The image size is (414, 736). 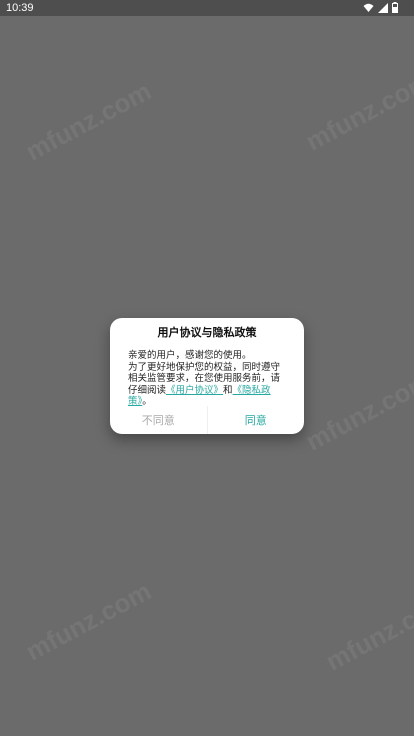 What do you see at coordinates (228, 390) in the screenshot?
I see `and-text: 和` at bounding box center [228, 390].